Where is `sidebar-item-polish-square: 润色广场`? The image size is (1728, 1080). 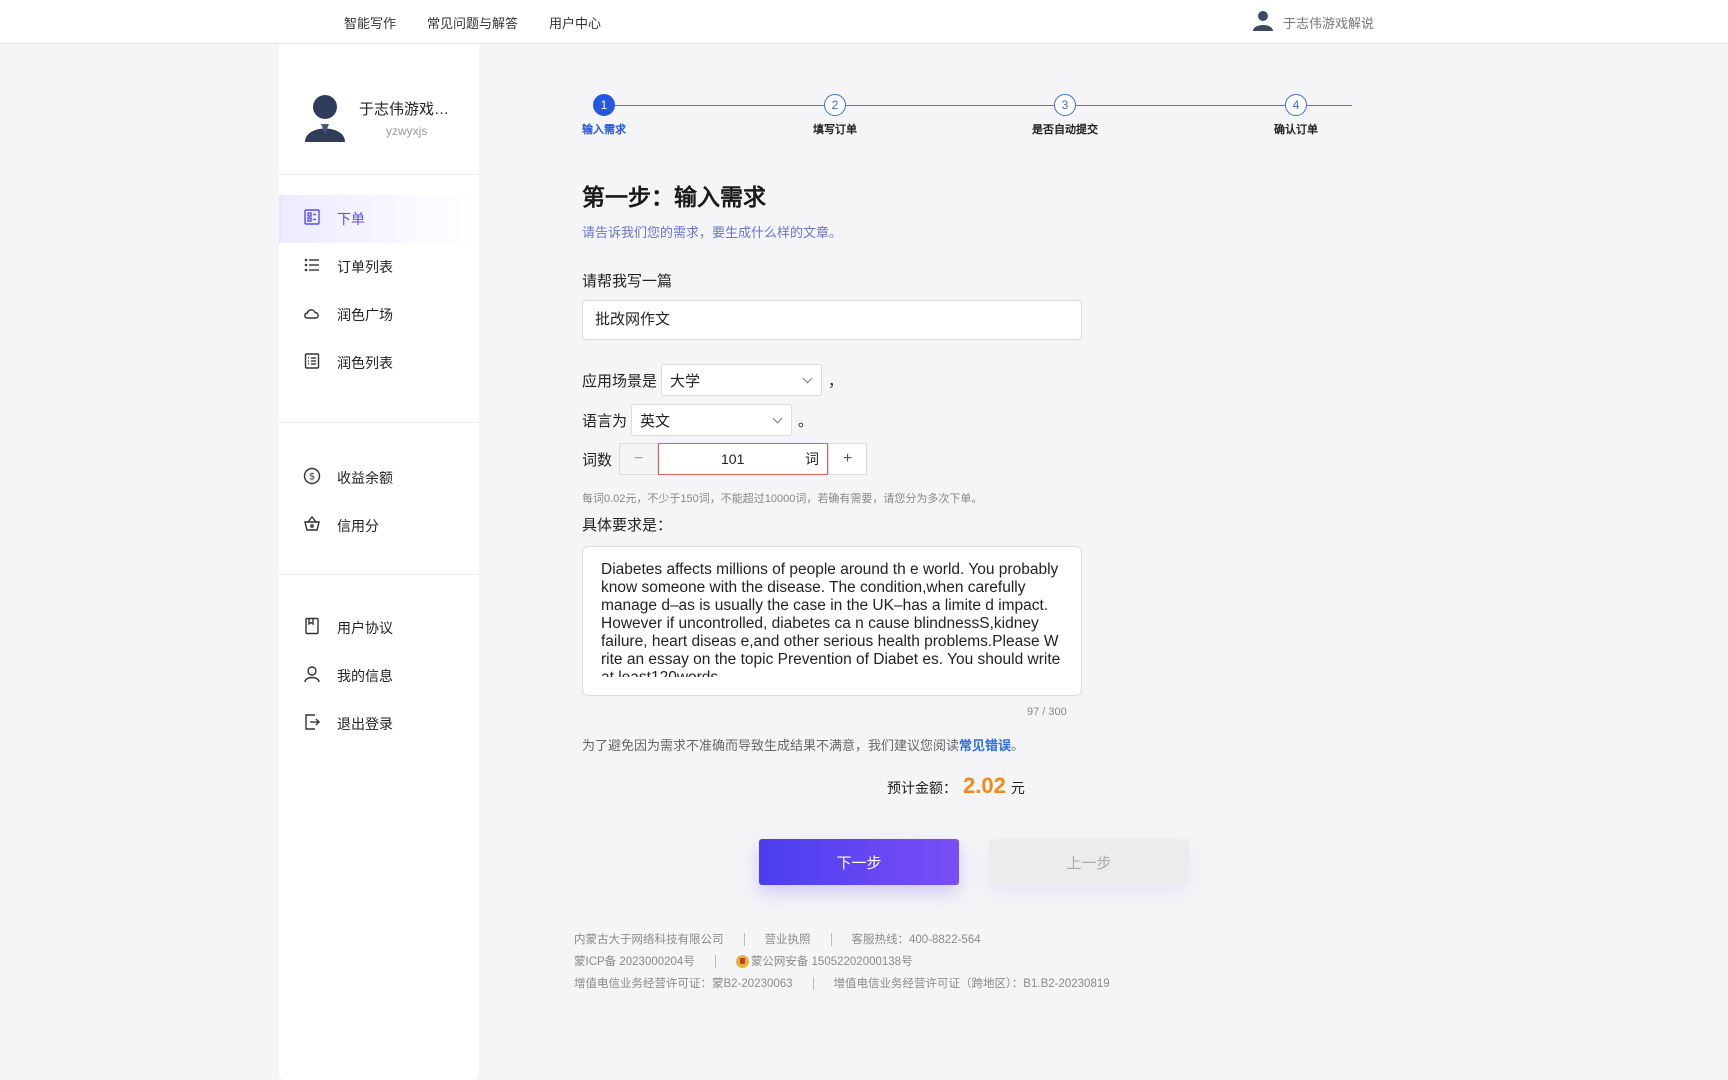 sidebar-item-polish-square: 润色广场 is located at coordinates (379, 315).